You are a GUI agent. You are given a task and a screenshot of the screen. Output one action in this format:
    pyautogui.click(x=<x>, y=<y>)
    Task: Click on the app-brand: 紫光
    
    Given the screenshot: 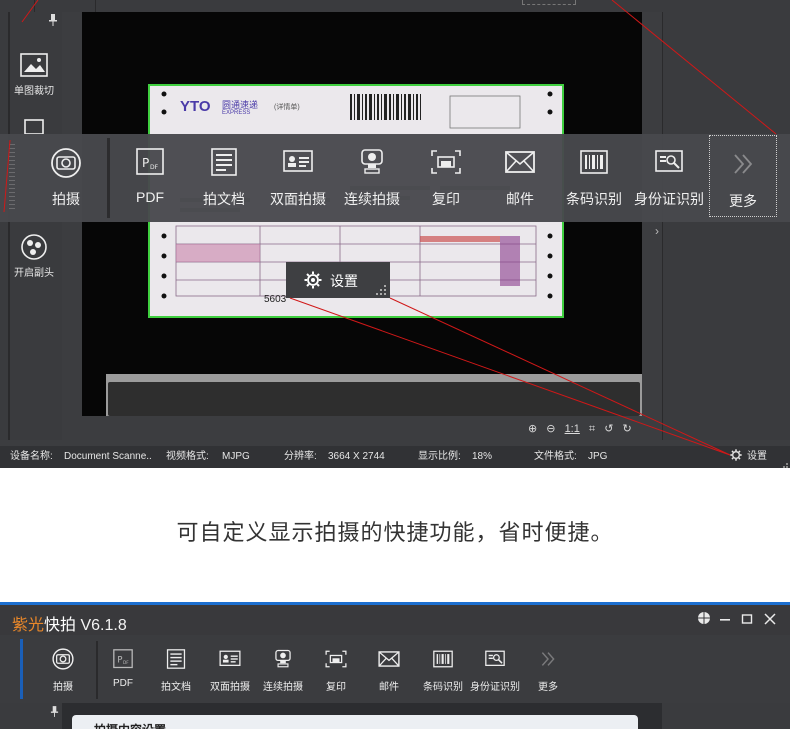 What is the action you would take?
    pyautogui.click(x=28, y=625)
    